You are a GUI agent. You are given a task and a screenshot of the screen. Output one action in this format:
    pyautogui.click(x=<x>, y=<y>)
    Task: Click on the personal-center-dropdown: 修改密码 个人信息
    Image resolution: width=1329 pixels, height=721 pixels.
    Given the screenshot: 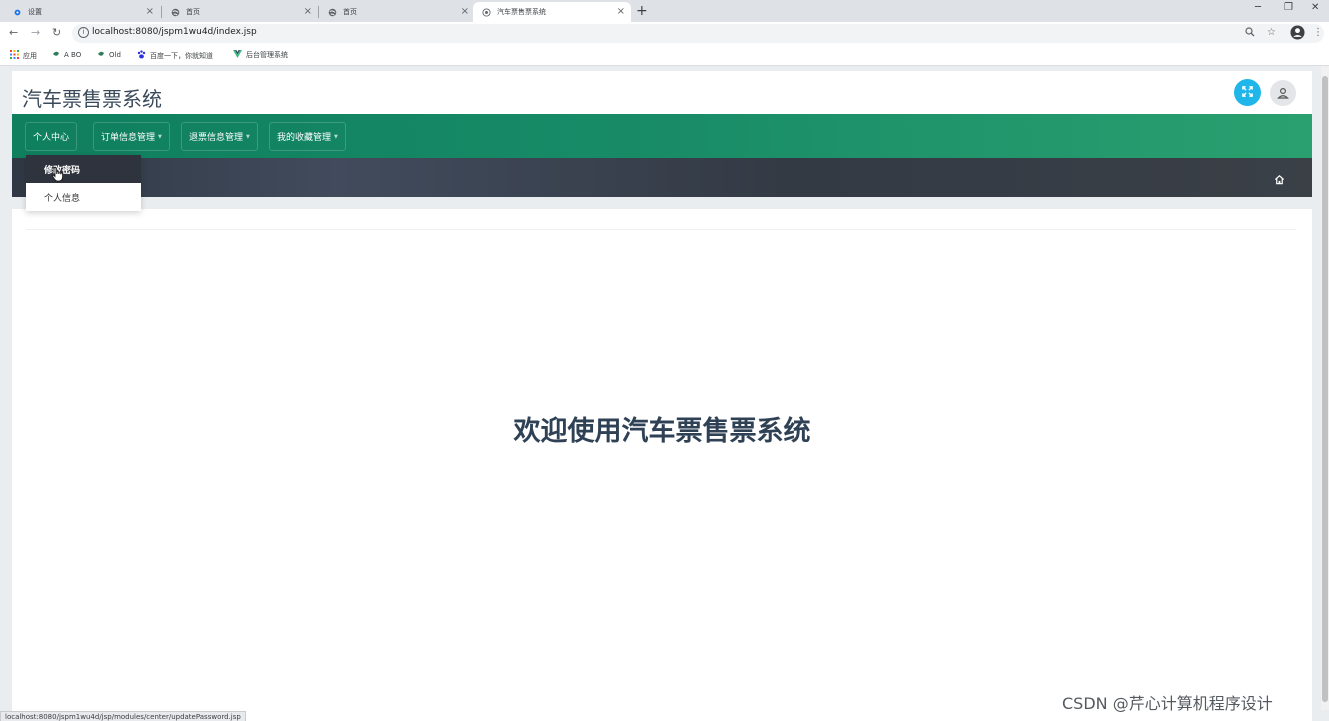 What is the action you would take?
    pyautogui.click(x=83, y=183)
    